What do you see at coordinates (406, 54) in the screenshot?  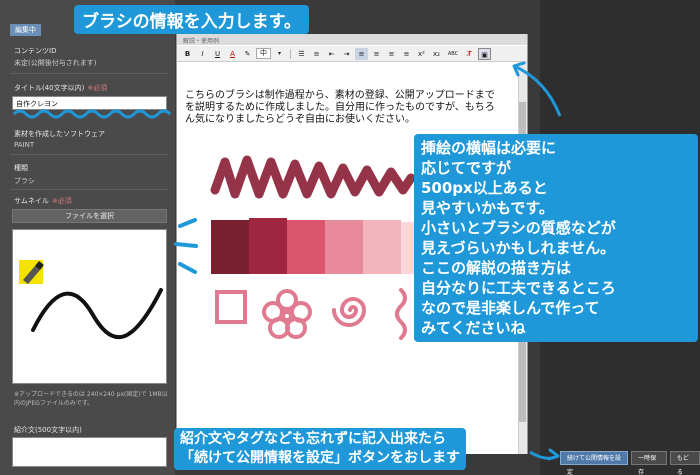 I see `align-justify-icon: ≡` at bounding box center [406, 54].